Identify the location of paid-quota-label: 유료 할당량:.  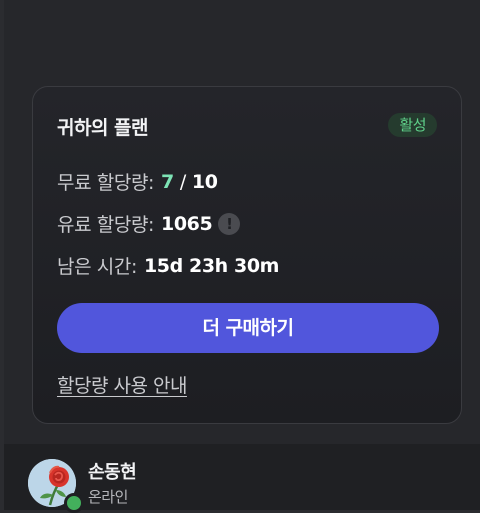
(106, 225).